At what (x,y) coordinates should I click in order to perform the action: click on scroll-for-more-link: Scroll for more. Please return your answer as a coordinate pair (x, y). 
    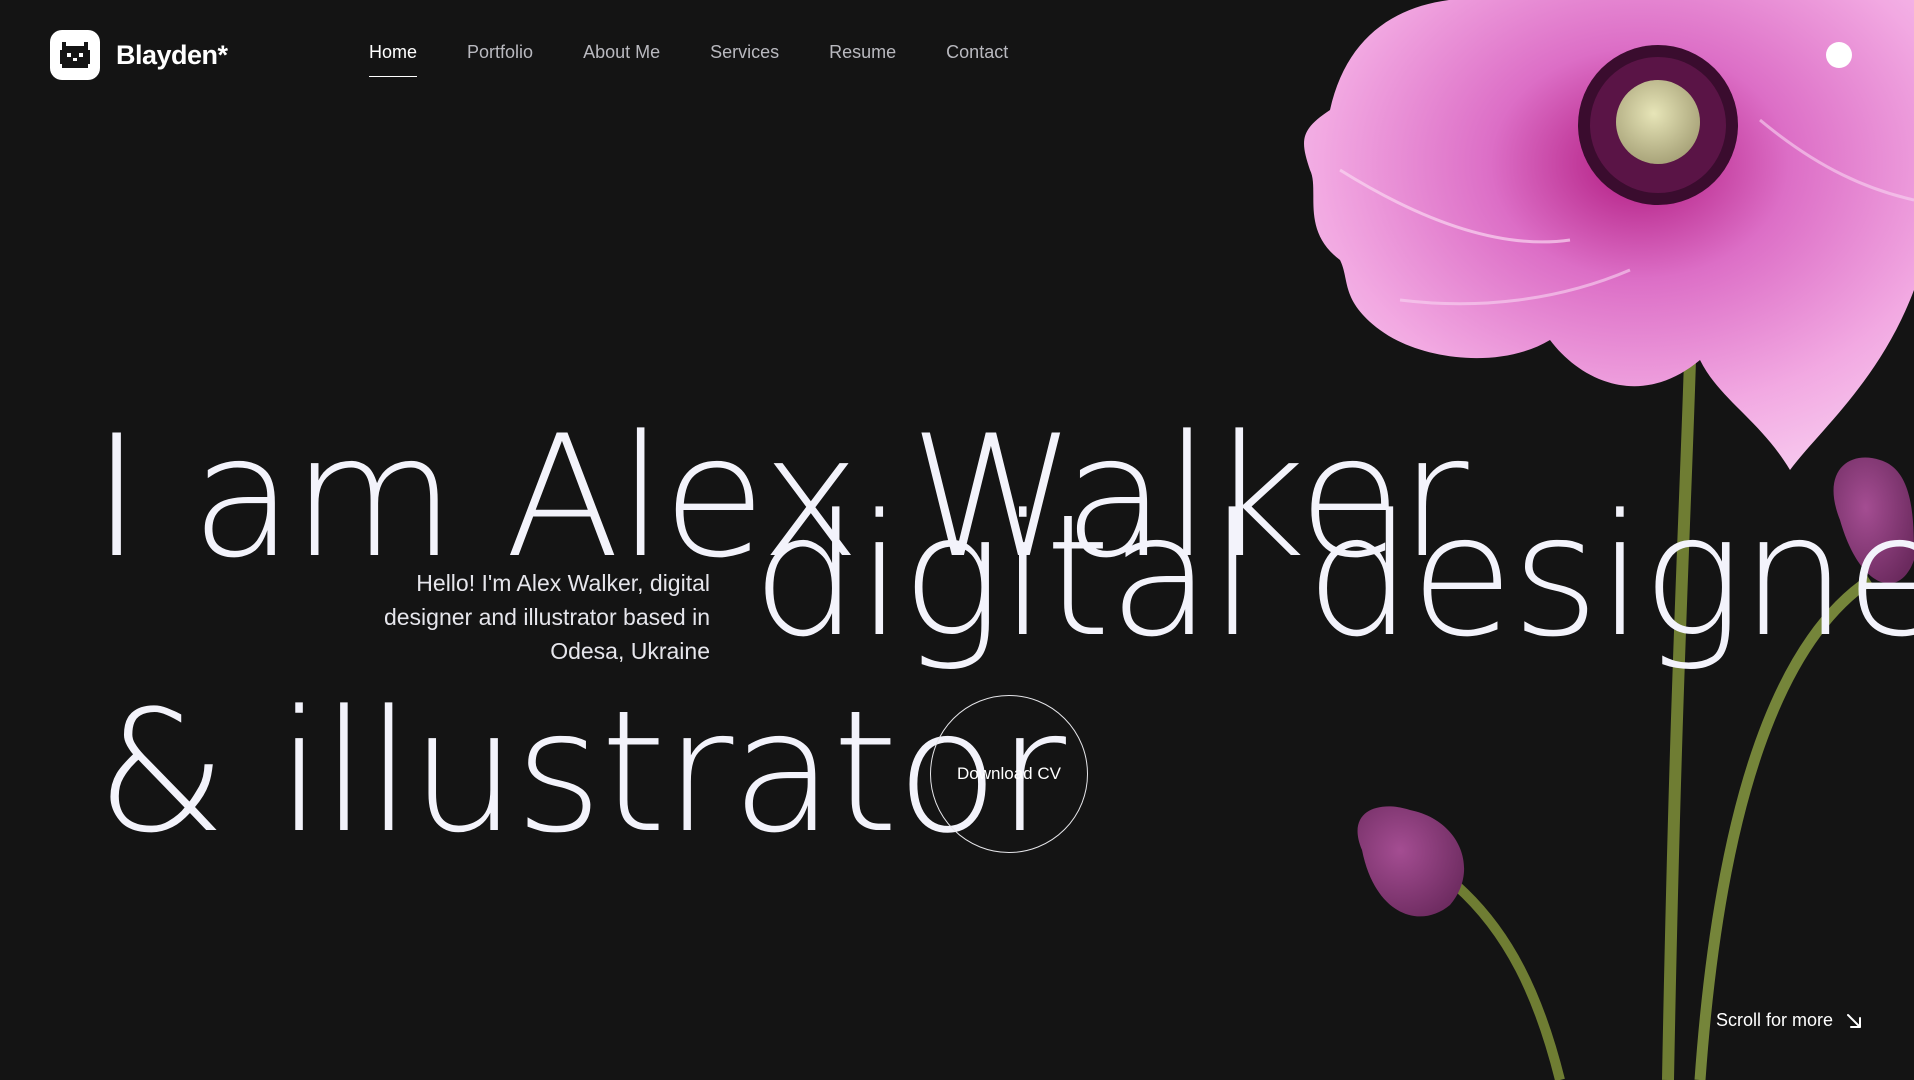
    Looking at the image, I should click on (1789, 1020).